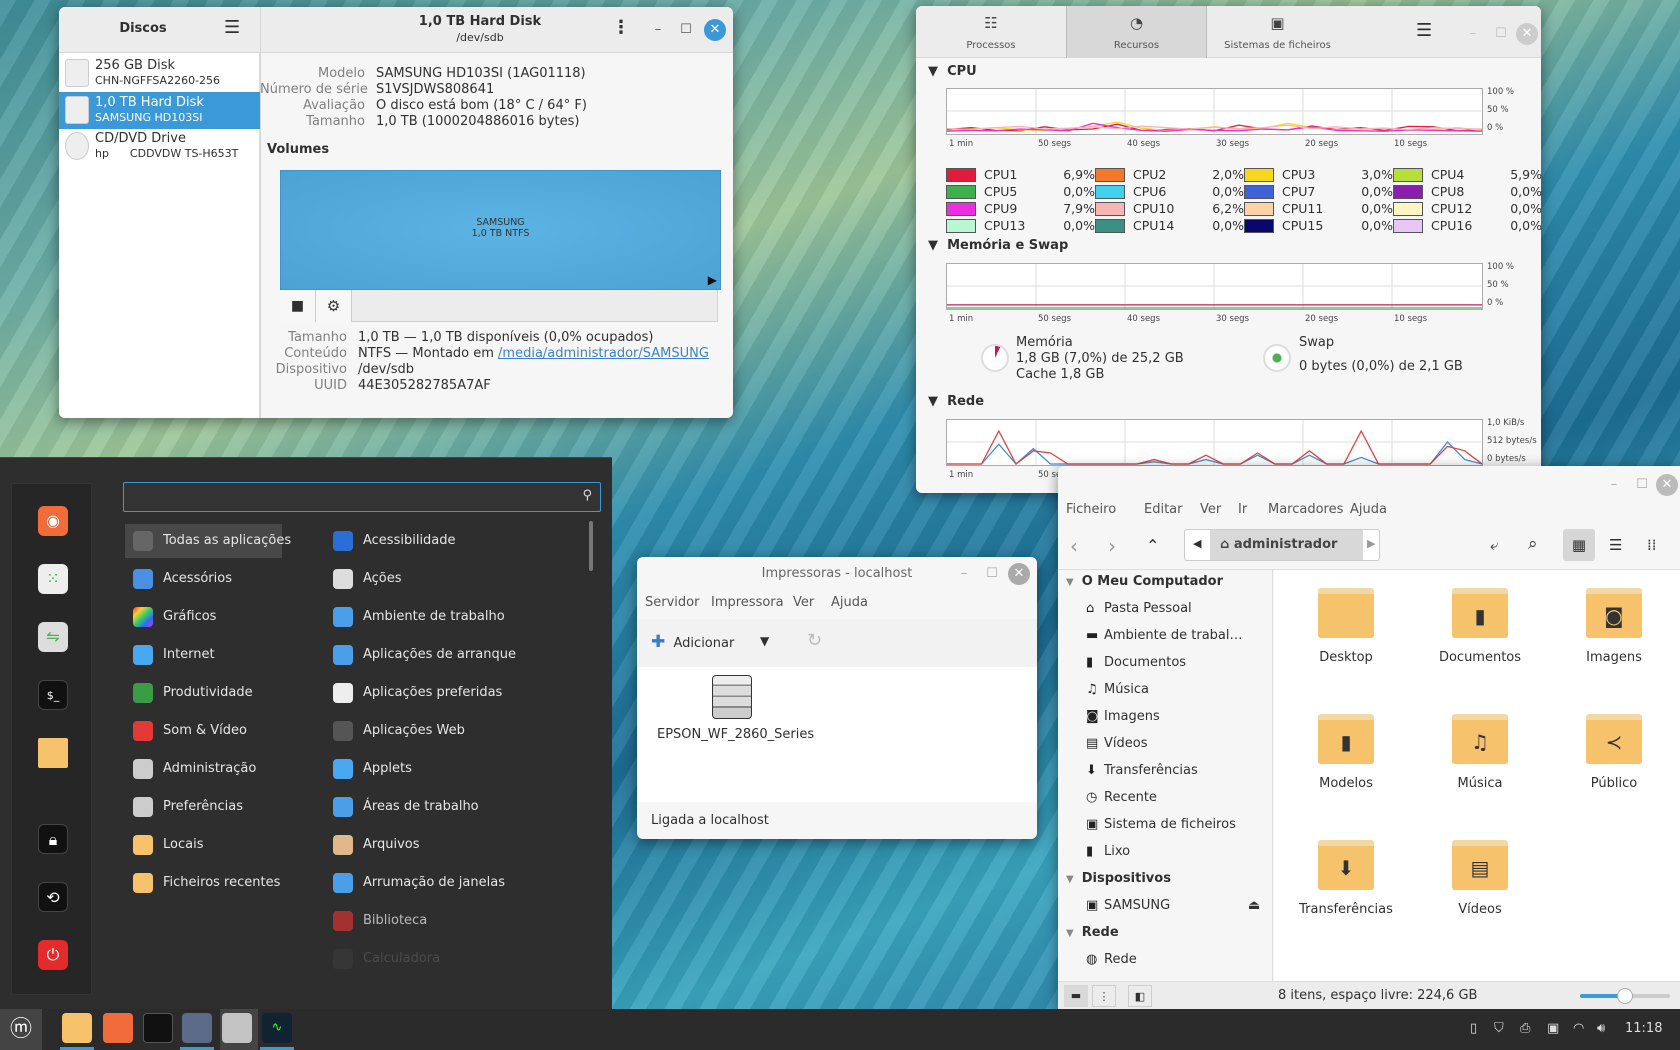 This screenshot has width=1680, height=1050. I want to click on cpu-section-toggle: ▼ CPU, so click(952, 71).